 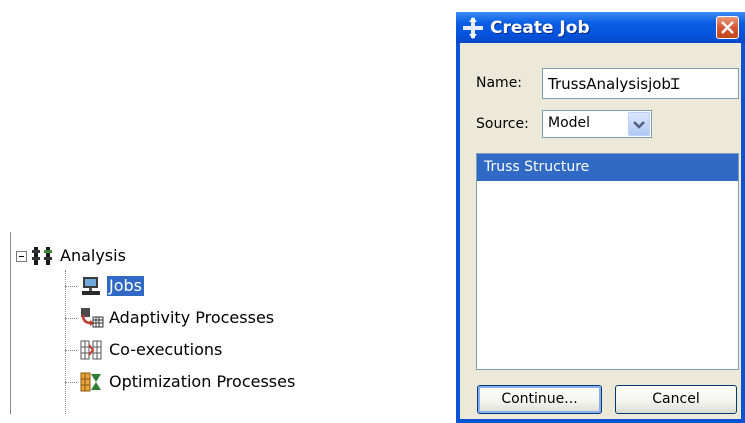 I want to click on analysis-icon, so click(x=42, y=256).